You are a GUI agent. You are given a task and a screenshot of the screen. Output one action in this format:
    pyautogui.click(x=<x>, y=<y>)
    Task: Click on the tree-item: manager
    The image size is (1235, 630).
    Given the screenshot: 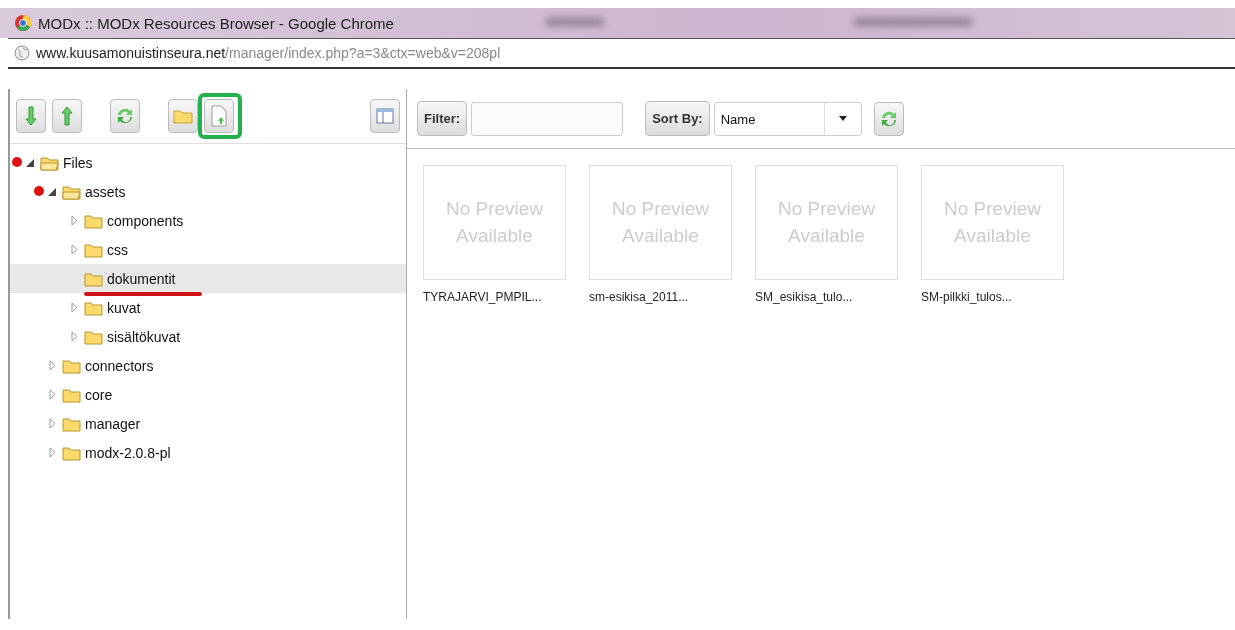 What is the action you would take?
    pyautogui.click(x=208, y=423)
    